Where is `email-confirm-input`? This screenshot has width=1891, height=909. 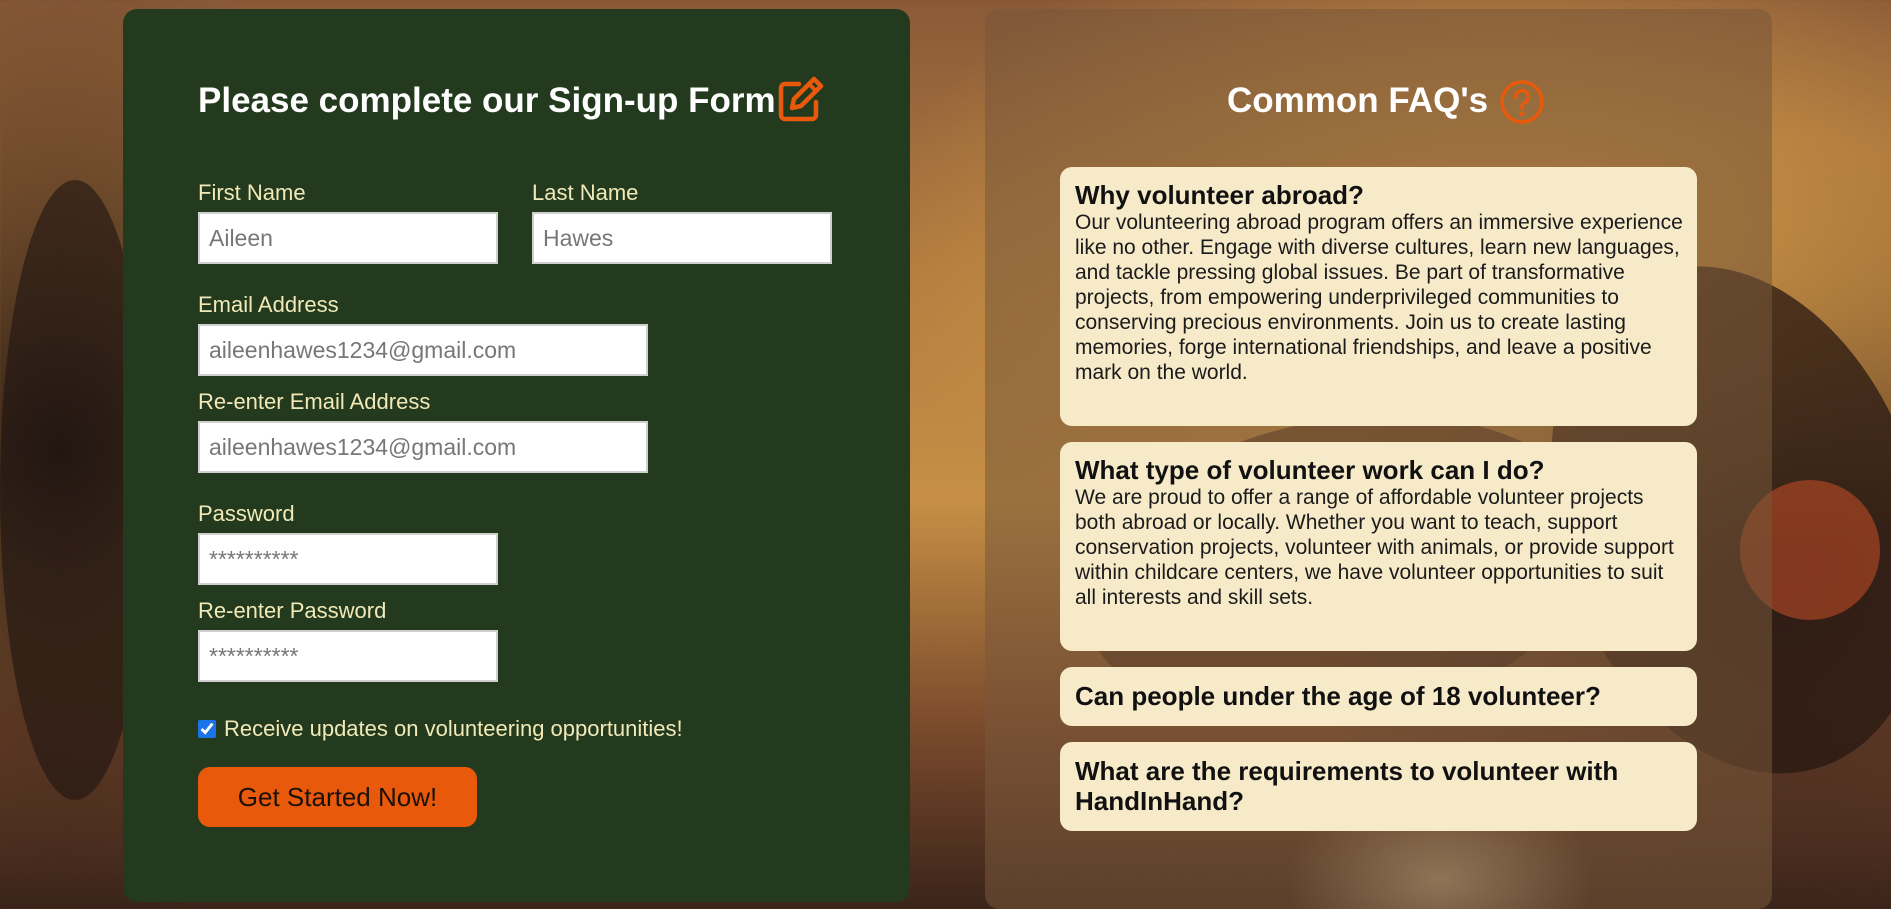
email-confirm-input is located at coordinates (423, 447).